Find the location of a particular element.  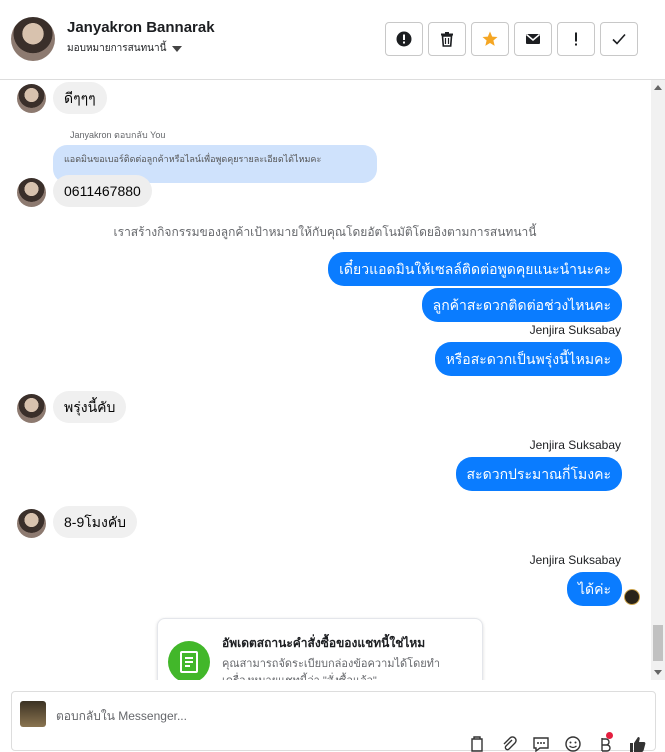

mark-done-button is located at coordinates (619, 39).